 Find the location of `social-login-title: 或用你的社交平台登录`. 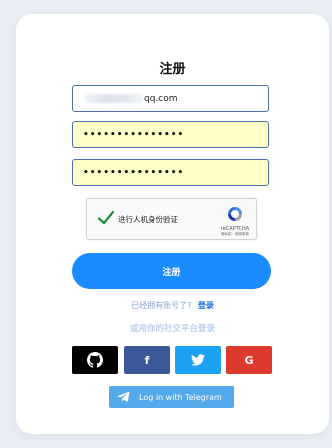

social-login-title: 或用你的社交平台登录 is located at coordinates (172, 329).